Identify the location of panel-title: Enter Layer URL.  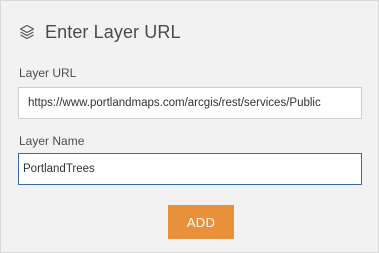
(113, 31).